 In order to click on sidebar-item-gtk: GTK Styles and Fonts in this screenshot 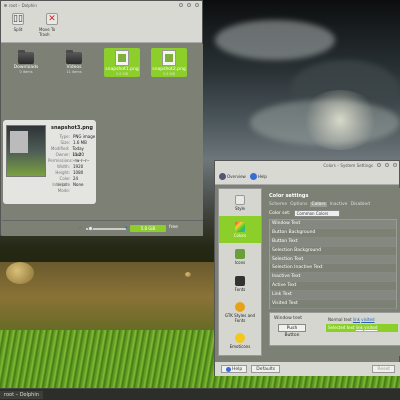, I will do `click(240, 312)`.